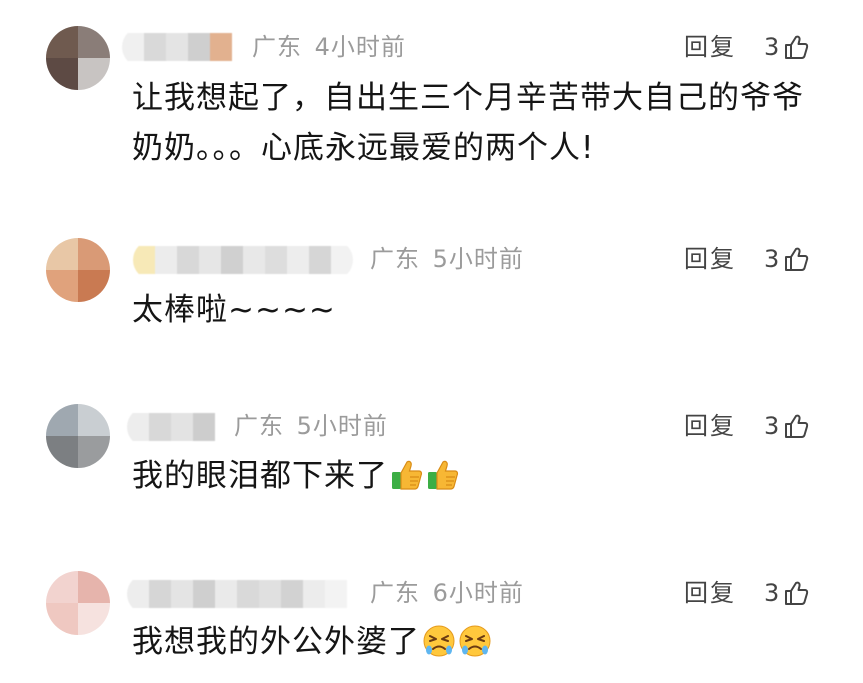 This screenshot has width=863, height=683. Describe the element at coordinates (478, 593) in the screenshot. I see `timestamp: 6小时前` at that location.